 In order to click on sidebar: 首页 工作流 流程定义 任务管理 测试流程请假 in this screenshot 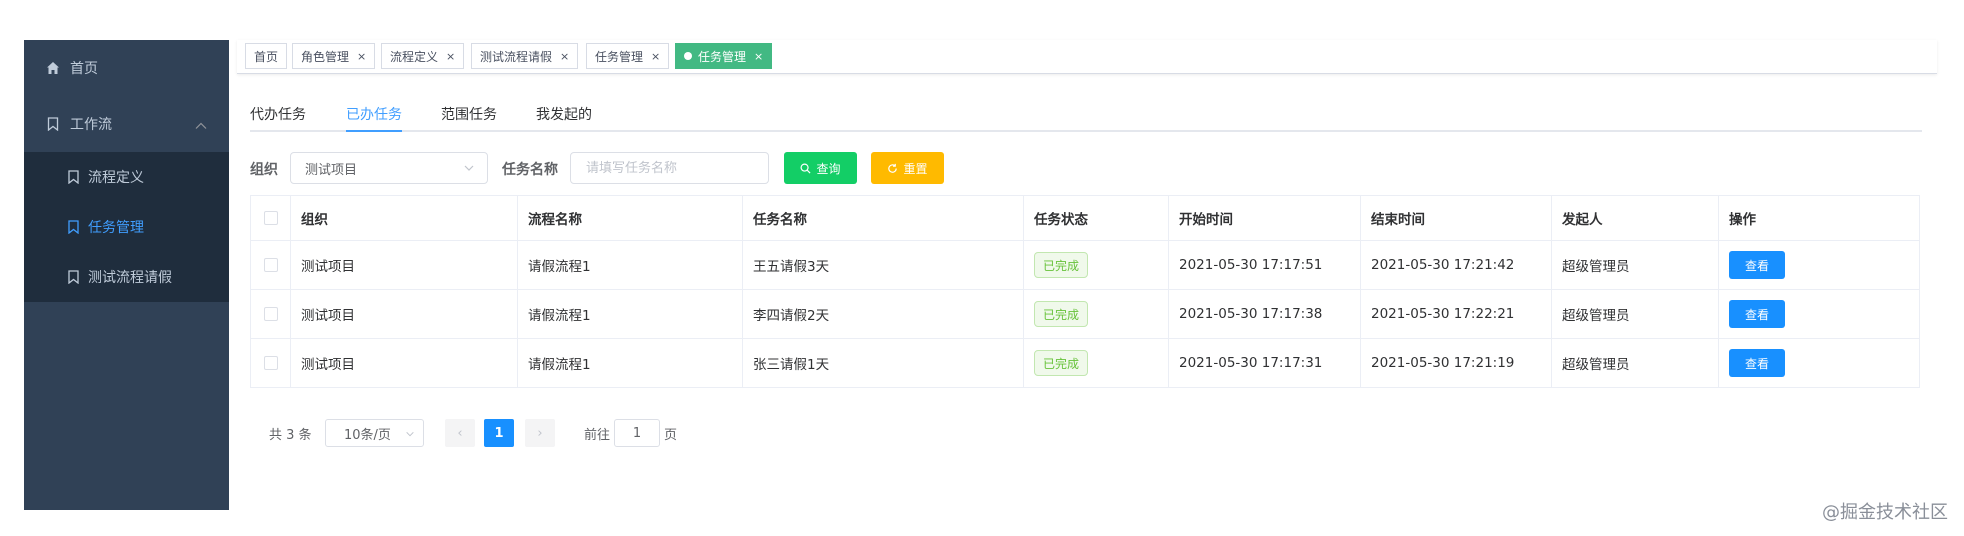, I will do `click(126, 275)`.